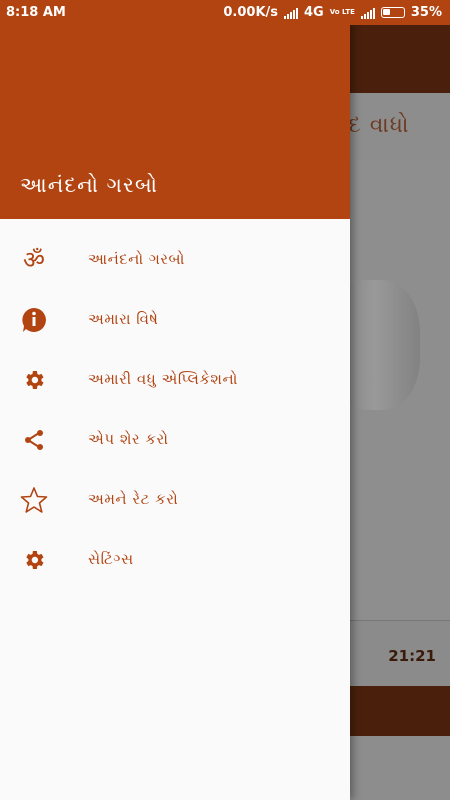 This screenshot has width=450, height=800. Describe the element at coordinates (291, 13) in the screenshot. I see `signal-icon` at that location.